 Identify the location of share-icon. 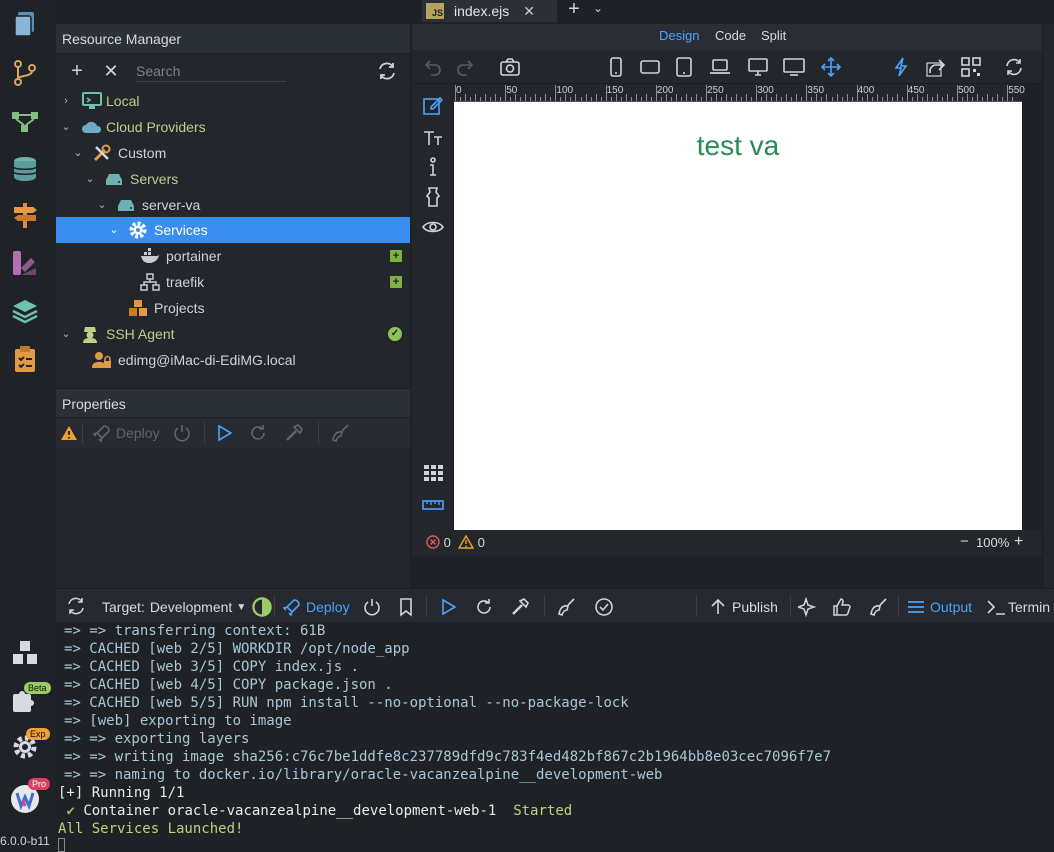
(936, 67).